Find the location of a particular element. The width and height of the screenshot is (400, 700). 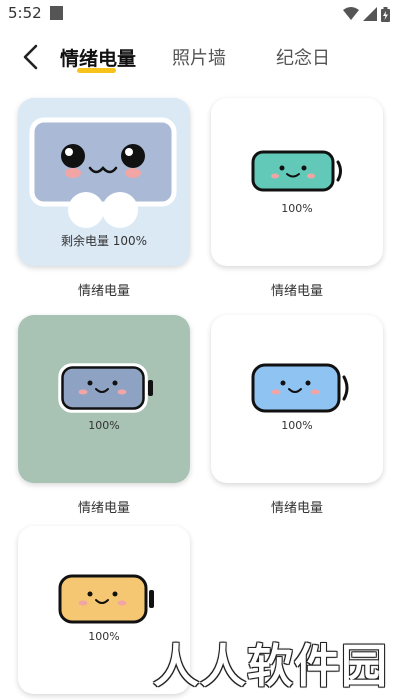

widget-card-teal-battery: 100% is located at coordinates (297, 182).